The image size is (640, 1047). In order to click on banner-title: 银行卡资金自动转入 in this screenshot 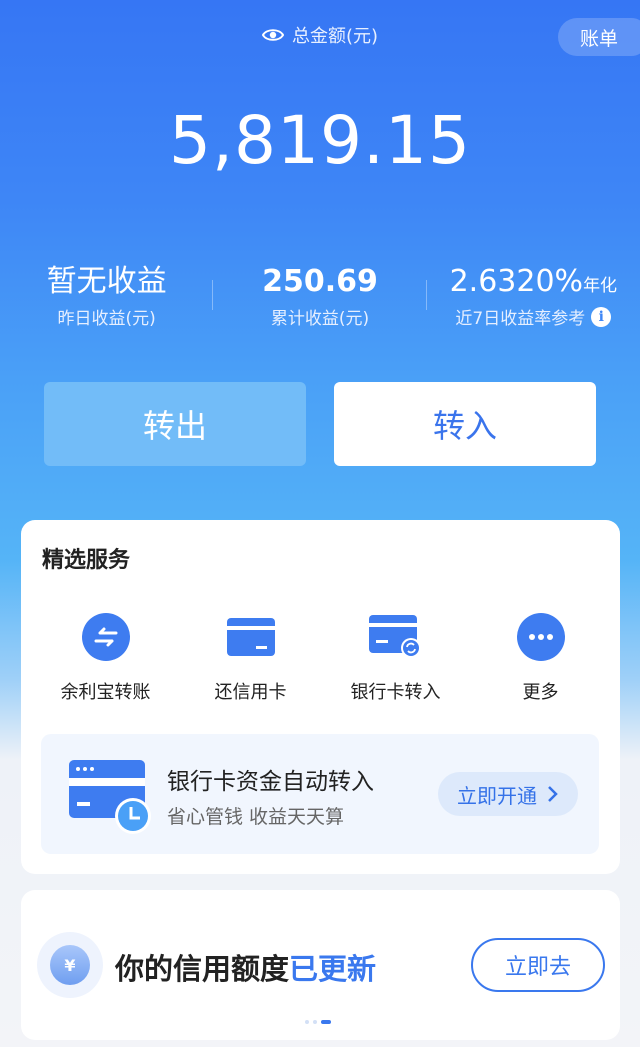, I will do `click(270, 782)`.